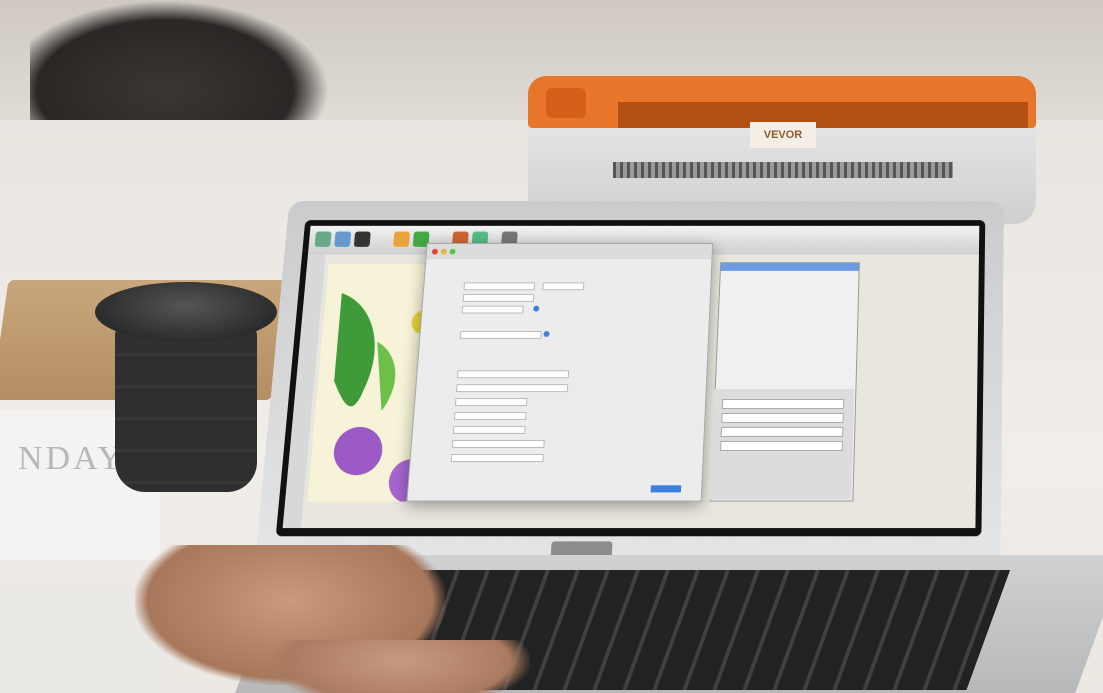  What do you see at coordinates (186, 409) in the screenshot?
I see `cup-body` at bounding box center [186, 409].